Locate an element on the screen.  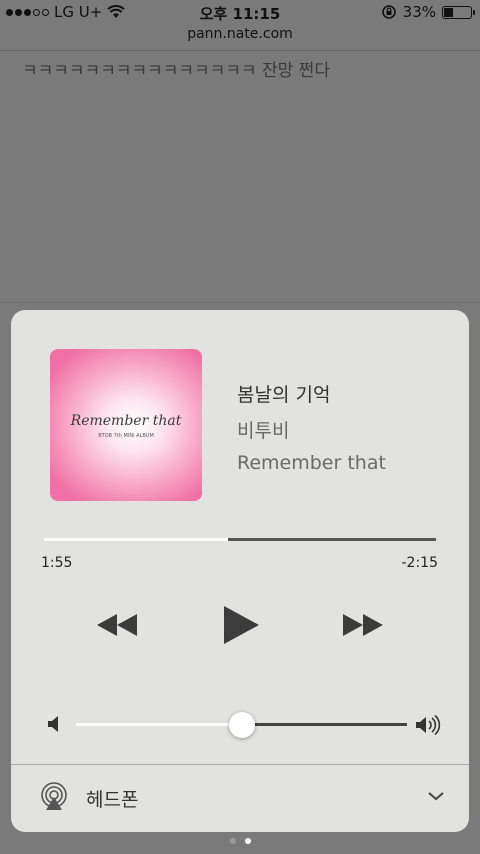
page-indicator is located at coordinates (240, 841).